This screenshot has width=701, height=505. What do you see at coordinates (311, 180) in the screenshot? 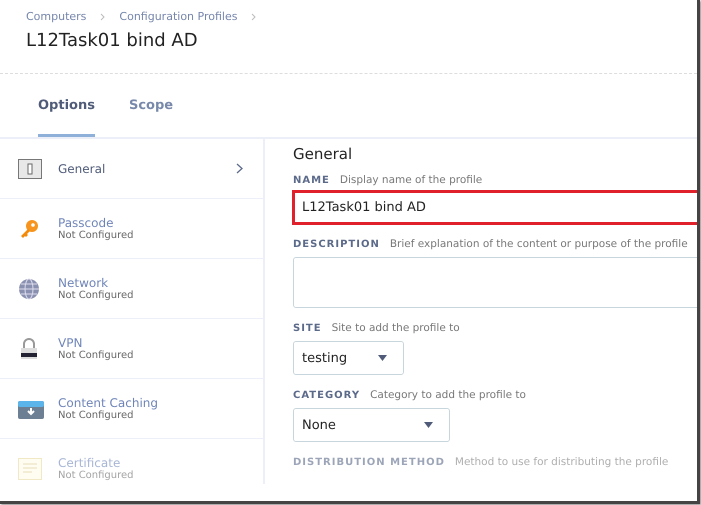
I see `field-label: NAME` at bounding box center [311, 180].